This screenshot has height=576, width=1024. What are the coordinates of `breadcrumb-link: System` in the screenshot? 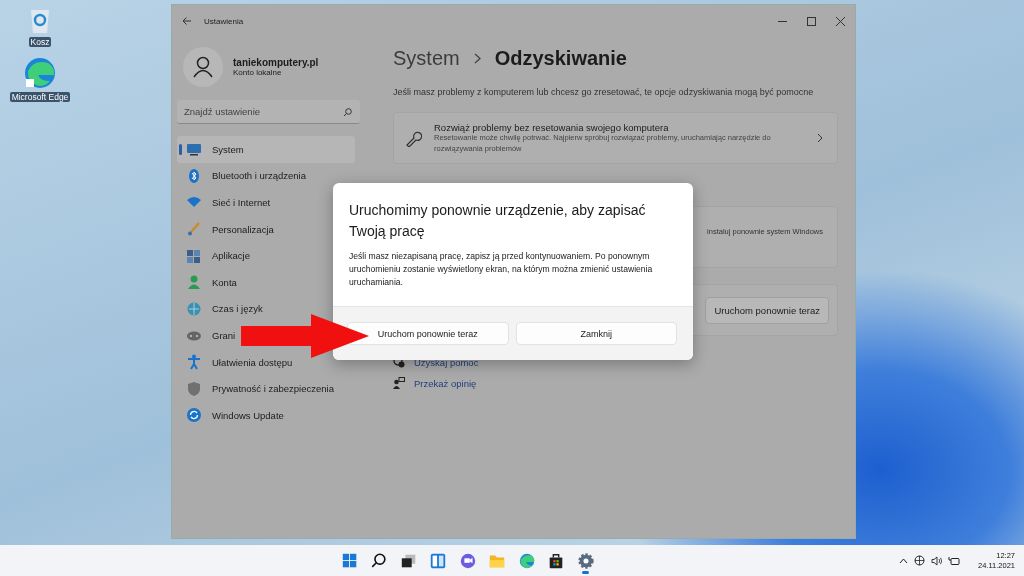 It's located at (426, 58).